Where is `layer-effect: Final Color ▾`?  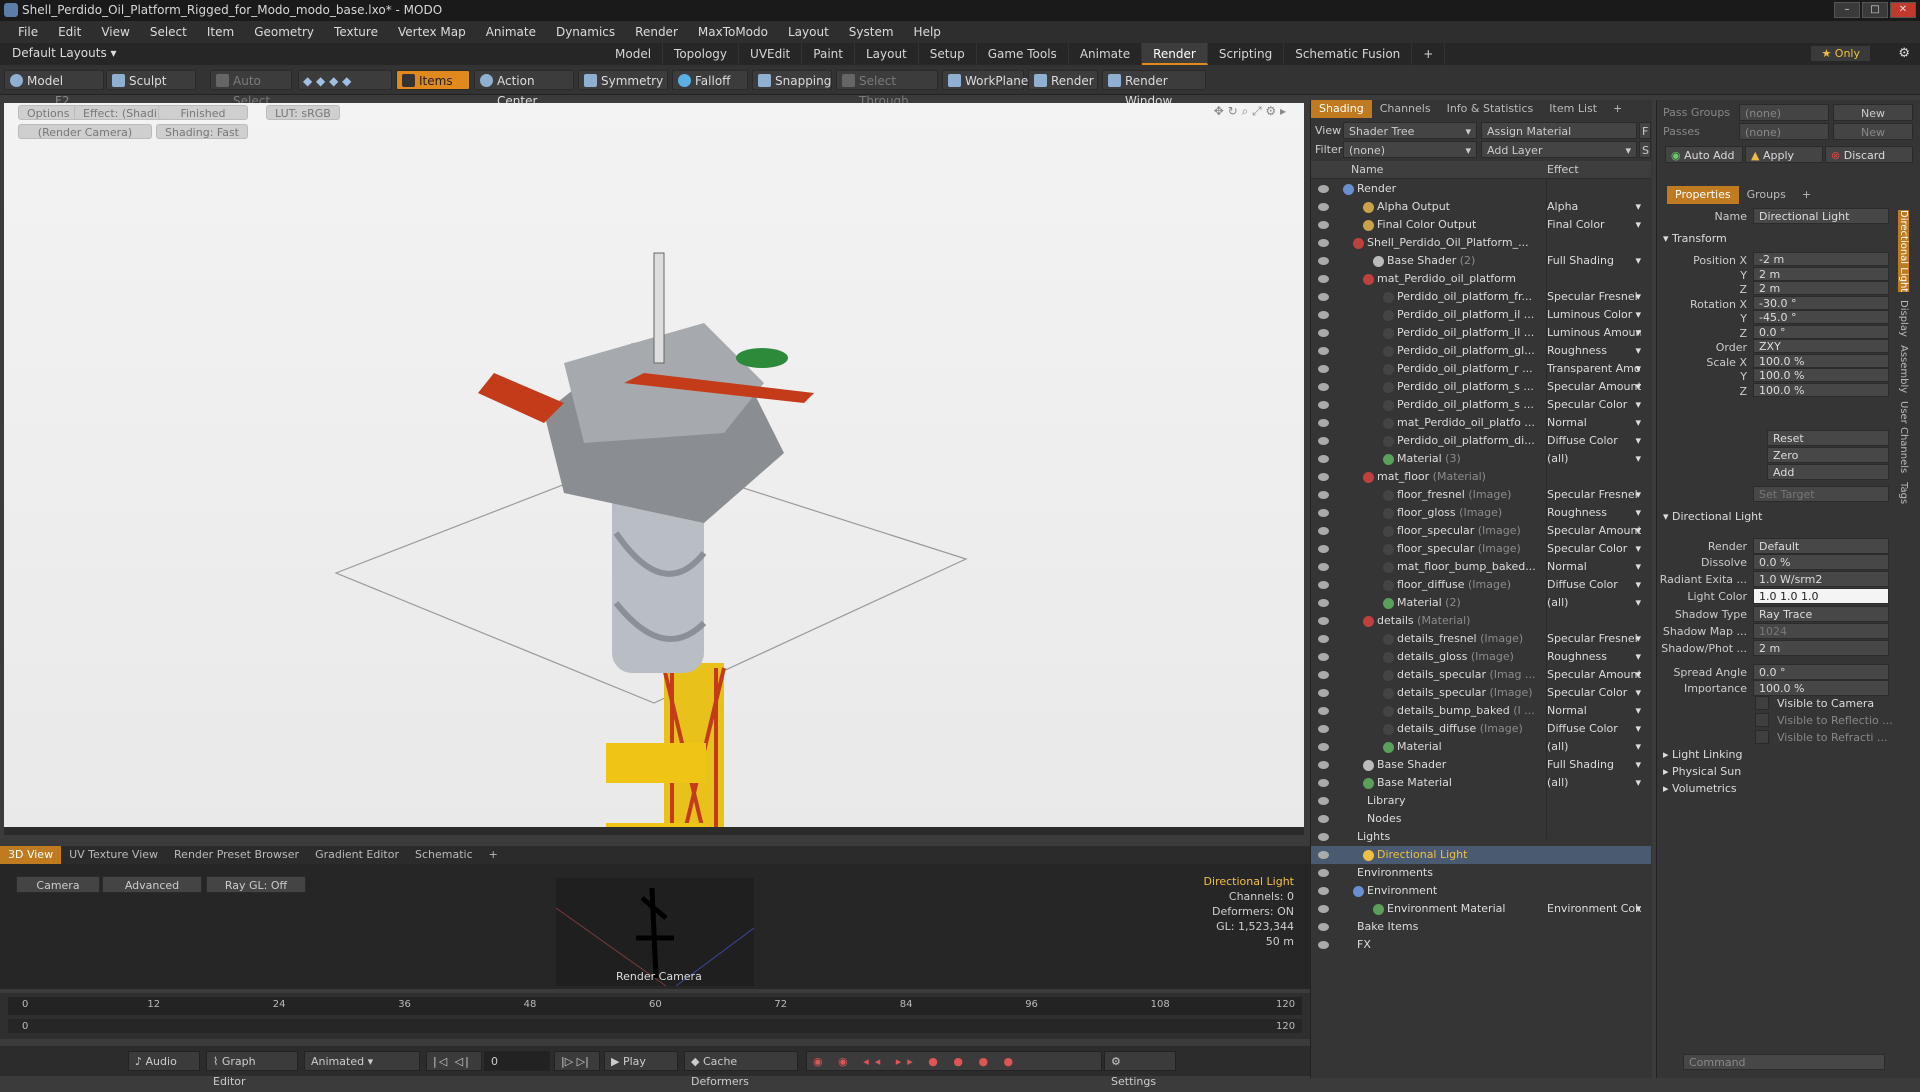
layer-effect: Final Color ▾ is located at coordinates (1594, 225).